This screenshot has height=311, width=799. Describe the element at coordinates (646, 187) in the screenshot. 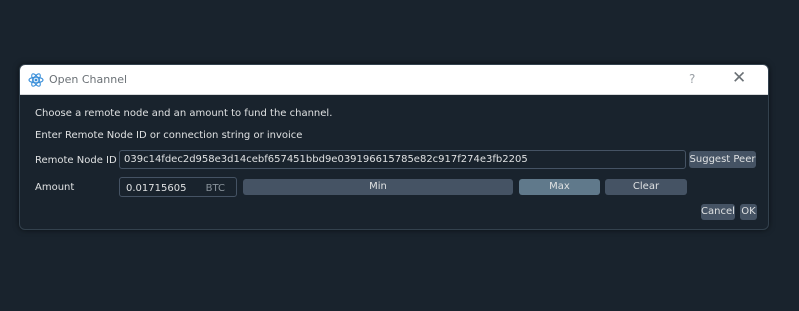

I see `clear-button: Clear` at that location.